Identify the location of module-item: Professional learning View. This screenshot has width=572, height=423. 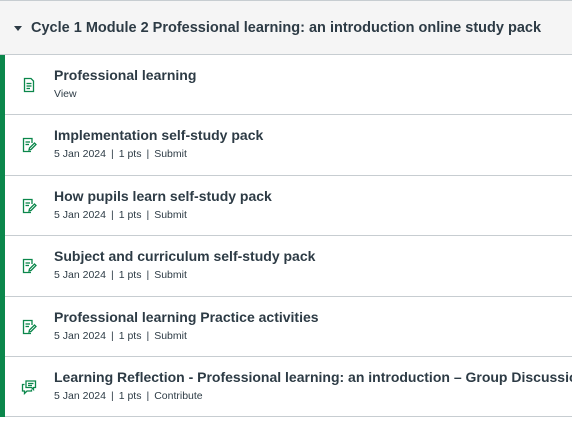
(288, 85).